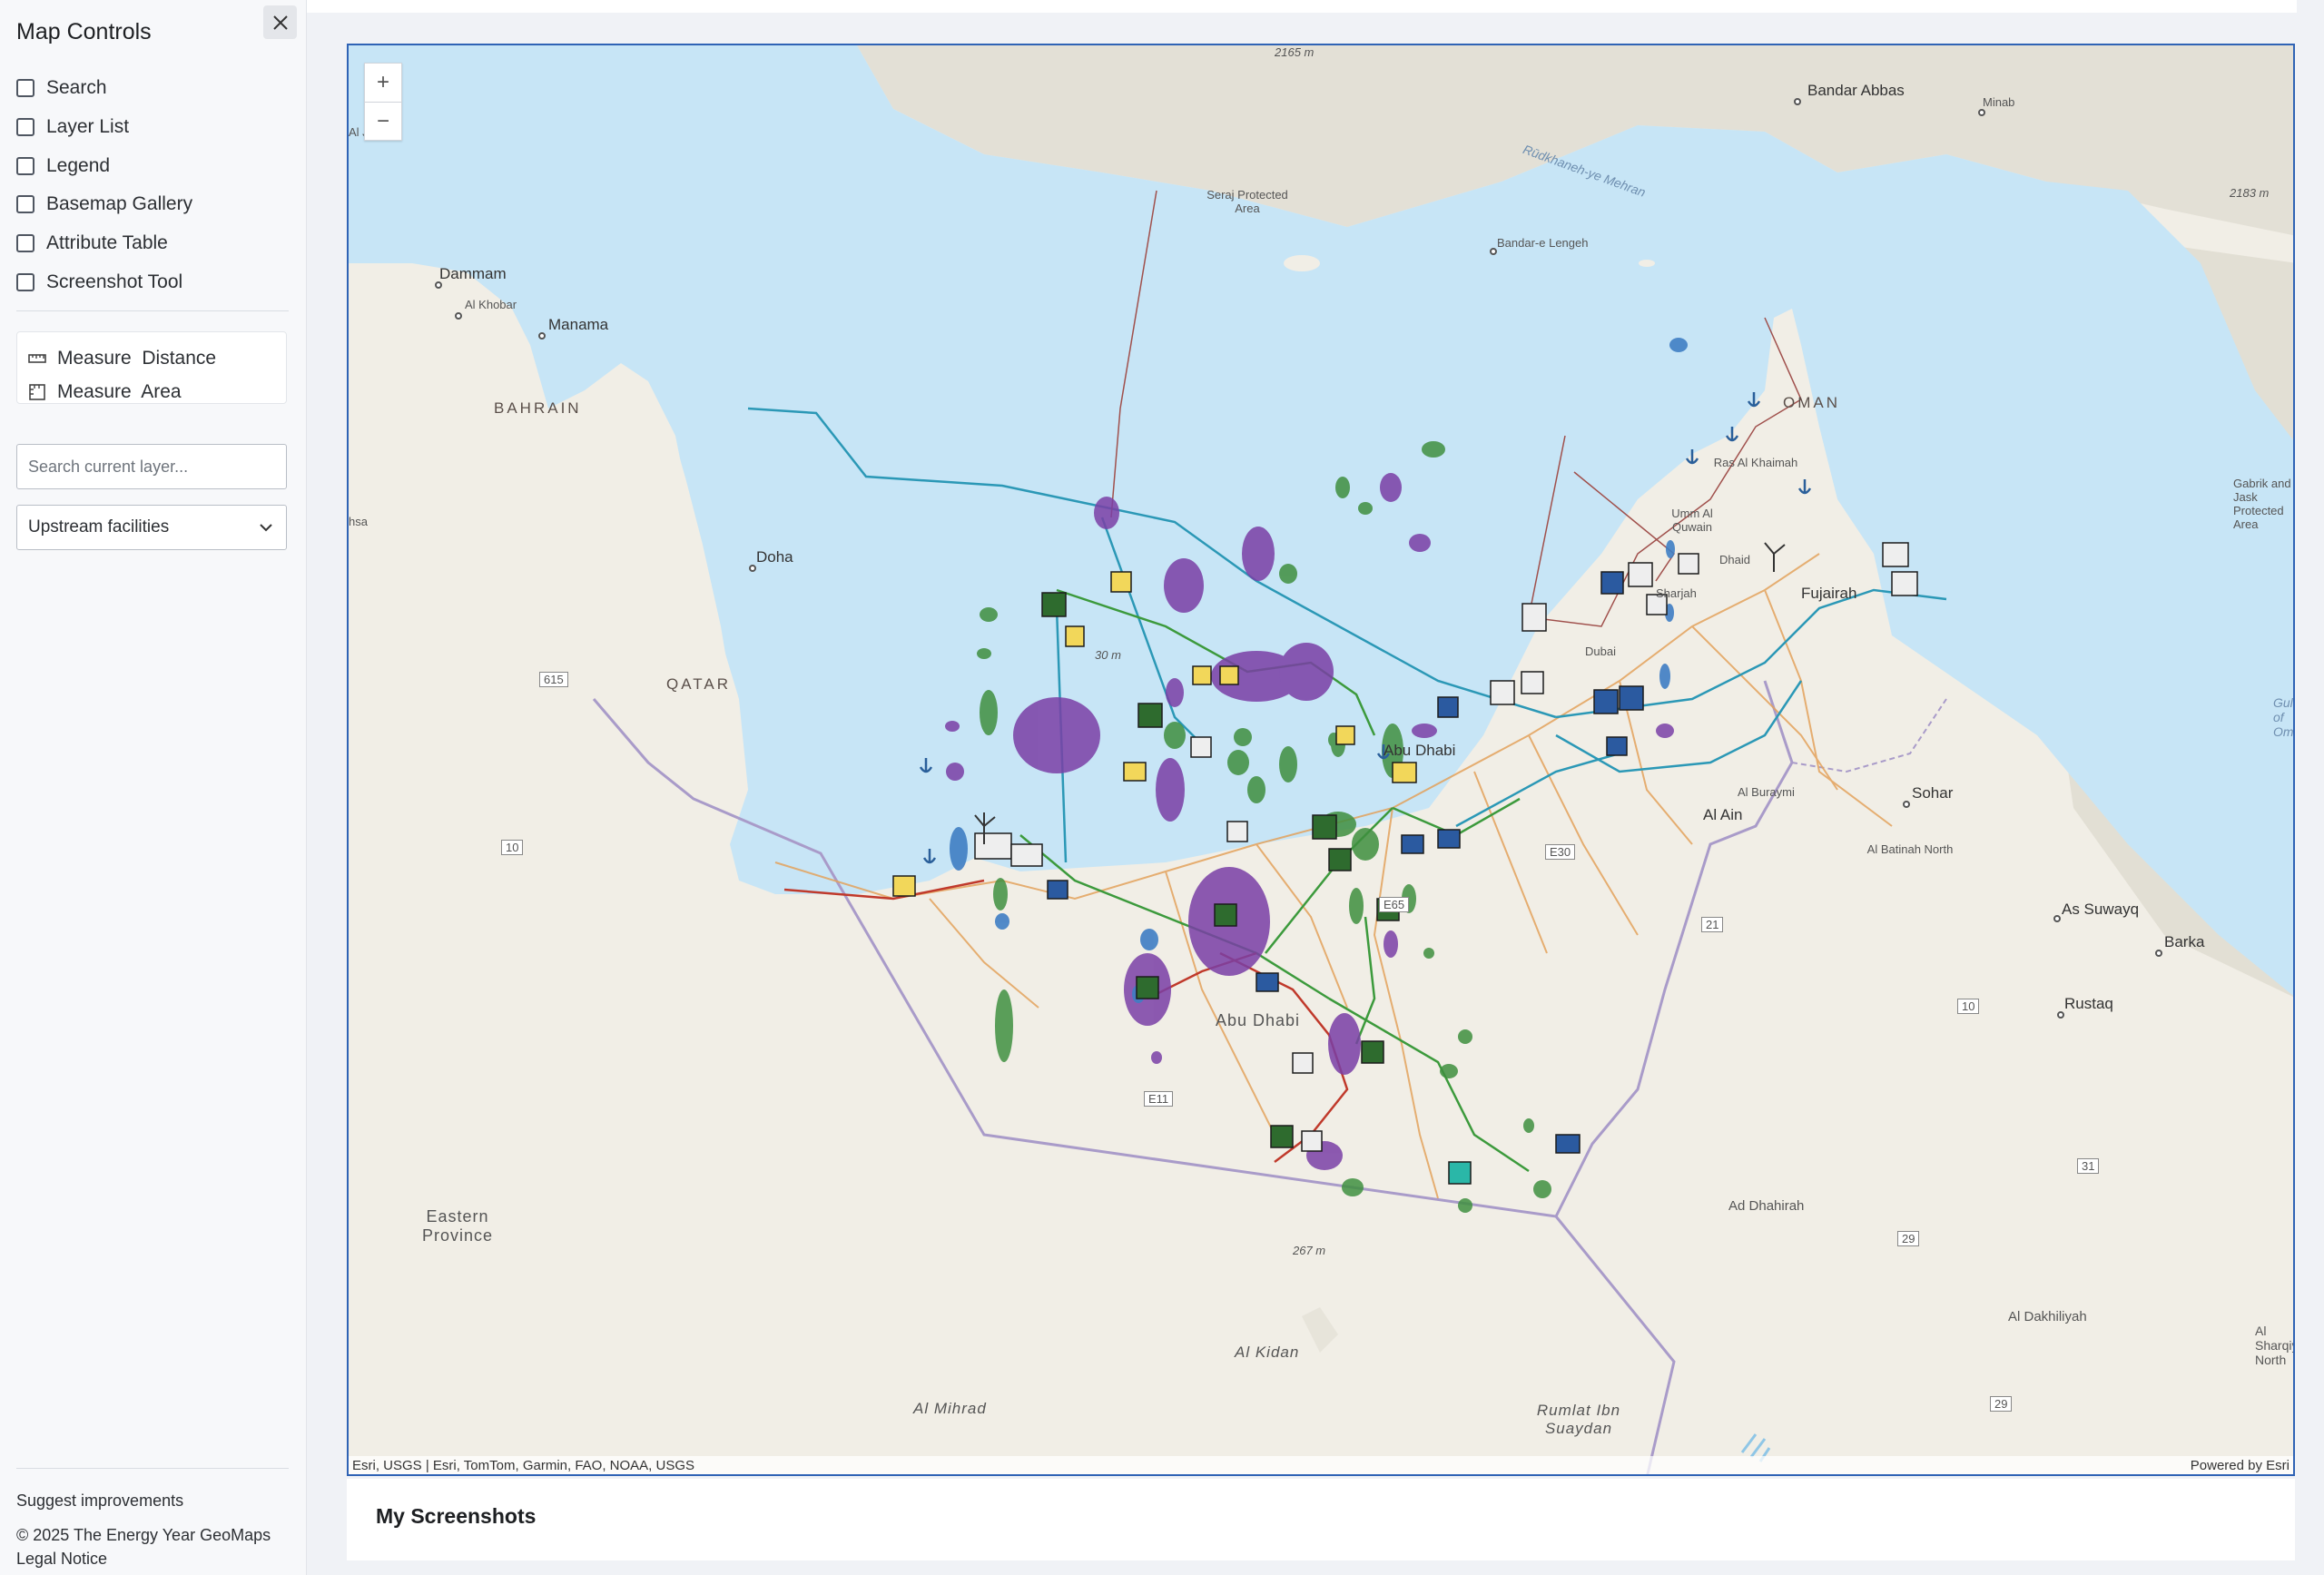 The height and width of the screenshot is (1575, 2324). I want to click on layer-select: Upstream facilities, so click(151, 528).